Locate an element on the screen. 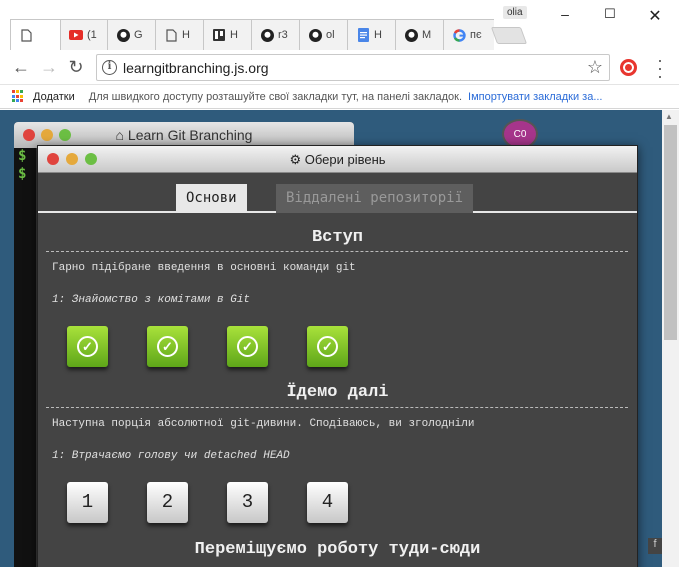 This screenshot has height=567, width=679. level-name: 1: Втрачаємо голову чи detached HEAD is located at coordinates (171, 456).